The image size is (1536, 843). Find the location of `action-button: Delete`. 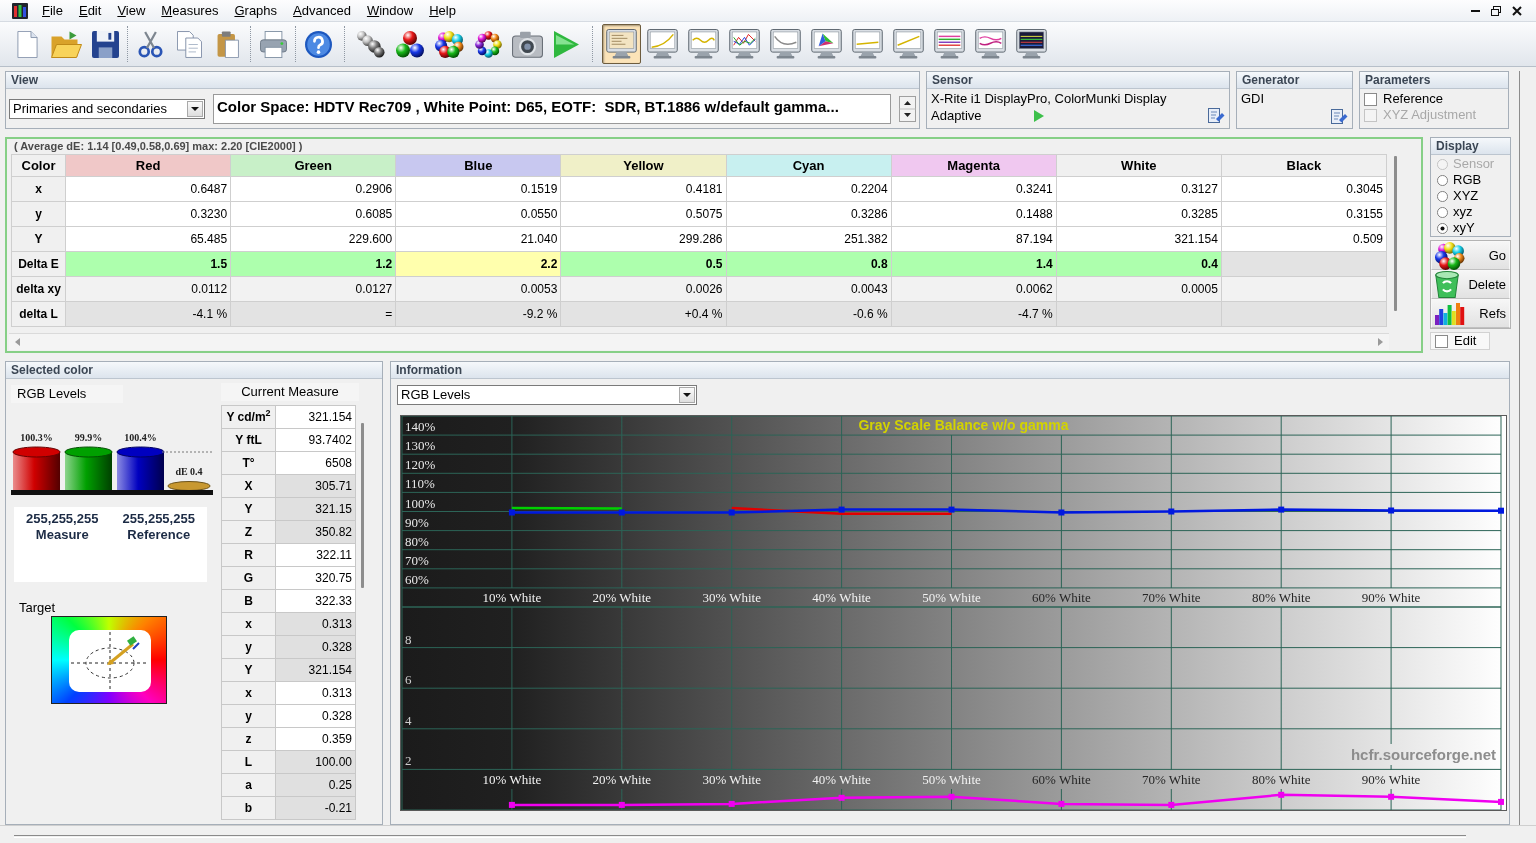

action-button: Delete is located at coordinates (1470, 284).